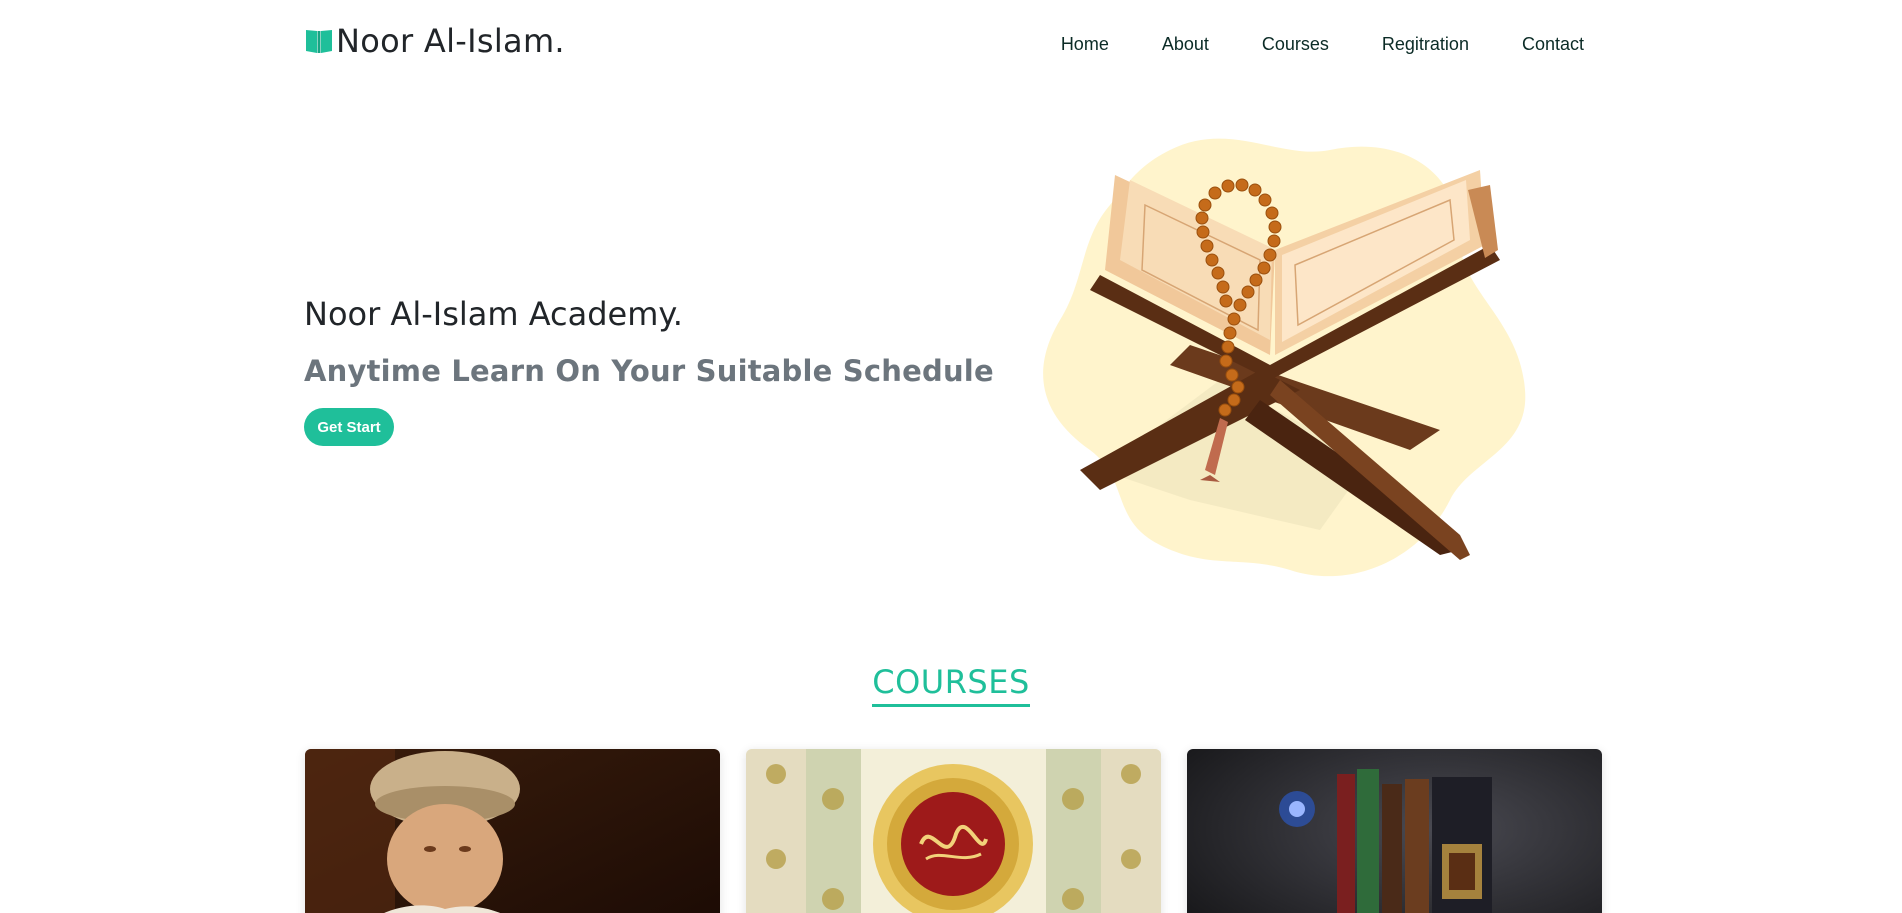  I want to click on course-card-quran-calligraphy, so click(953, 831).